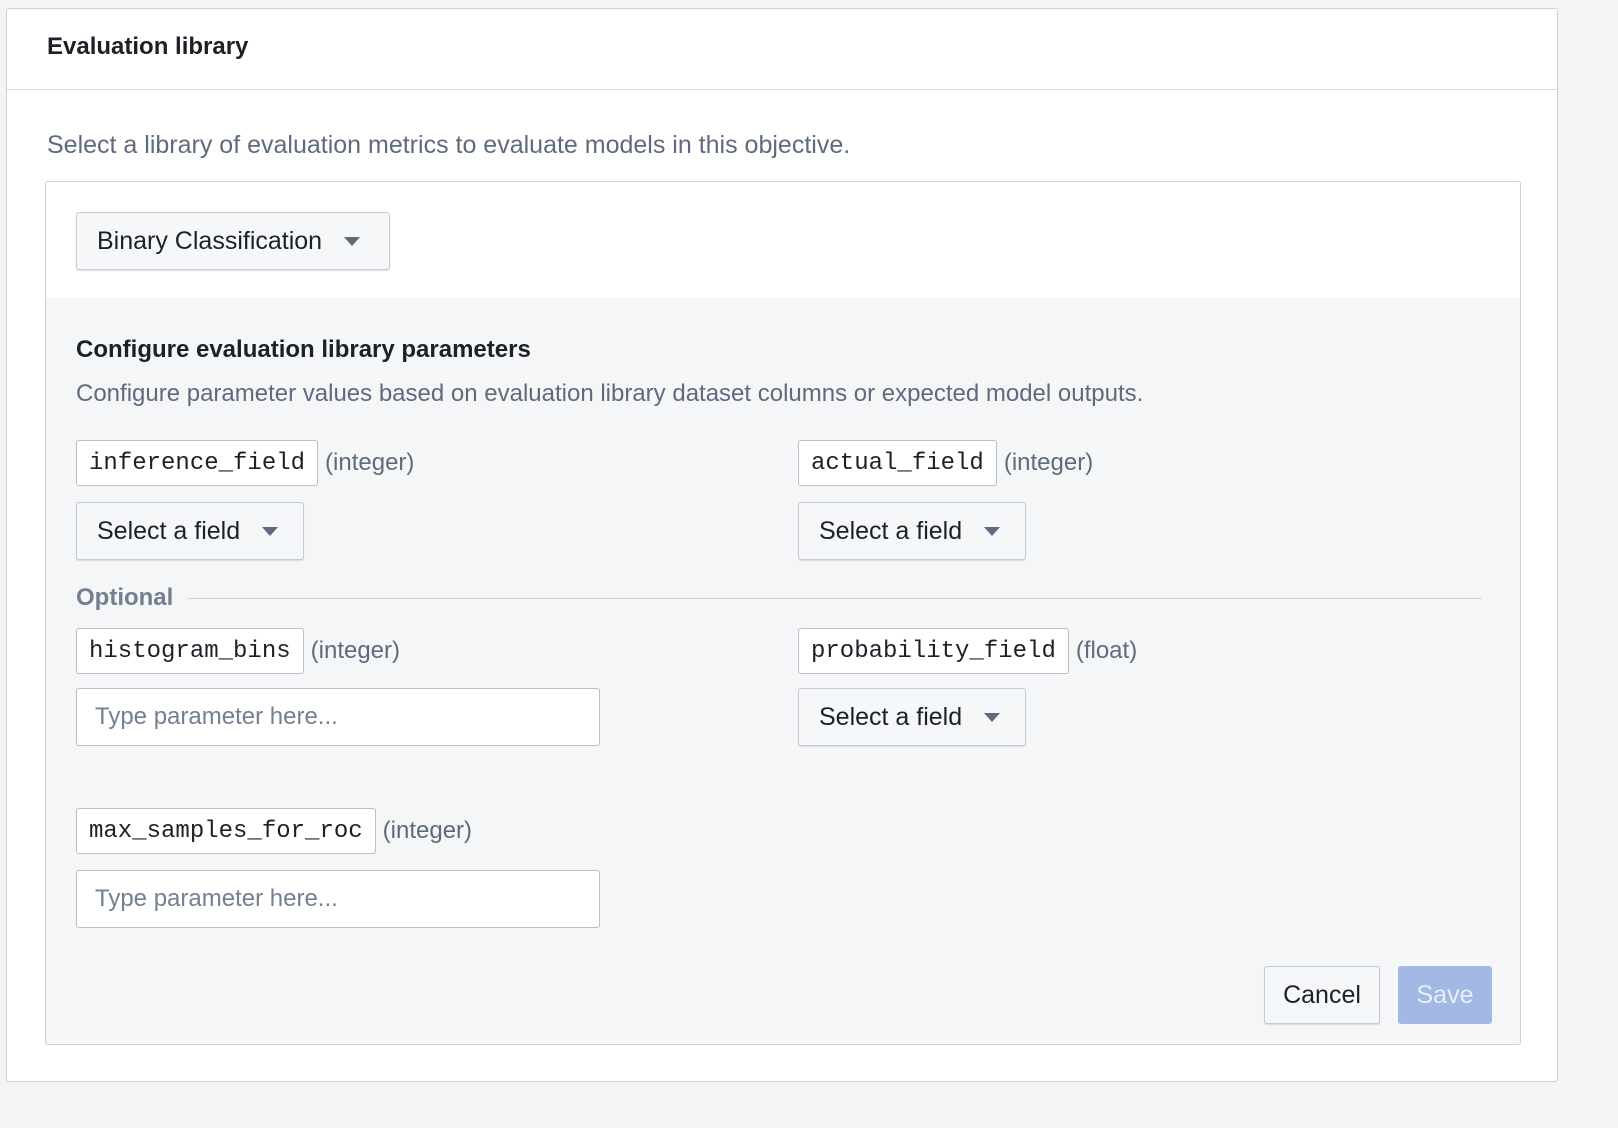 The image size is (1618, 1128). What do you see at coordinates (197, 463) in the screenshot?
I see `param-name-tag: inference_field` at bounding box center [197, 463].